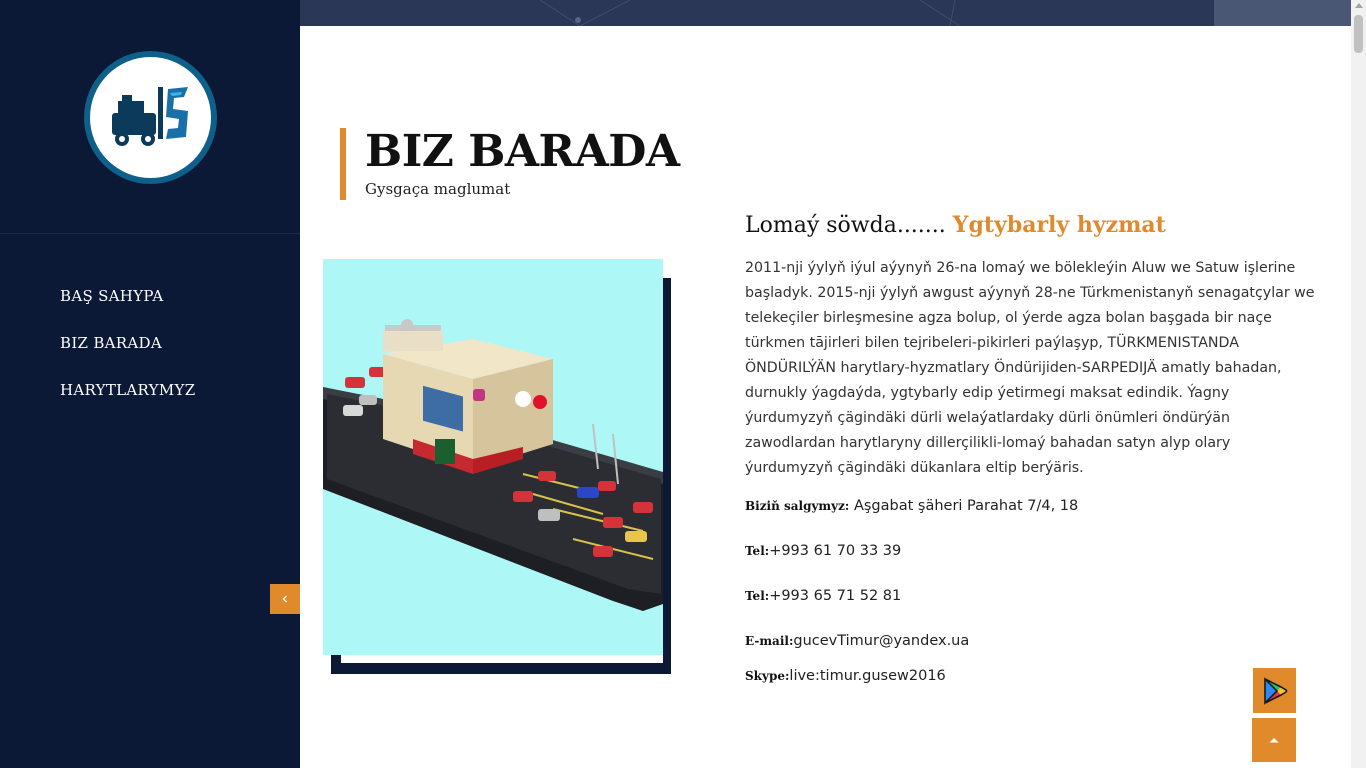 This screenshot has width=1366, height=768. Describe the element at coordinates (1282, 13) in the screenshot. I see `top-banner-right` at that location.